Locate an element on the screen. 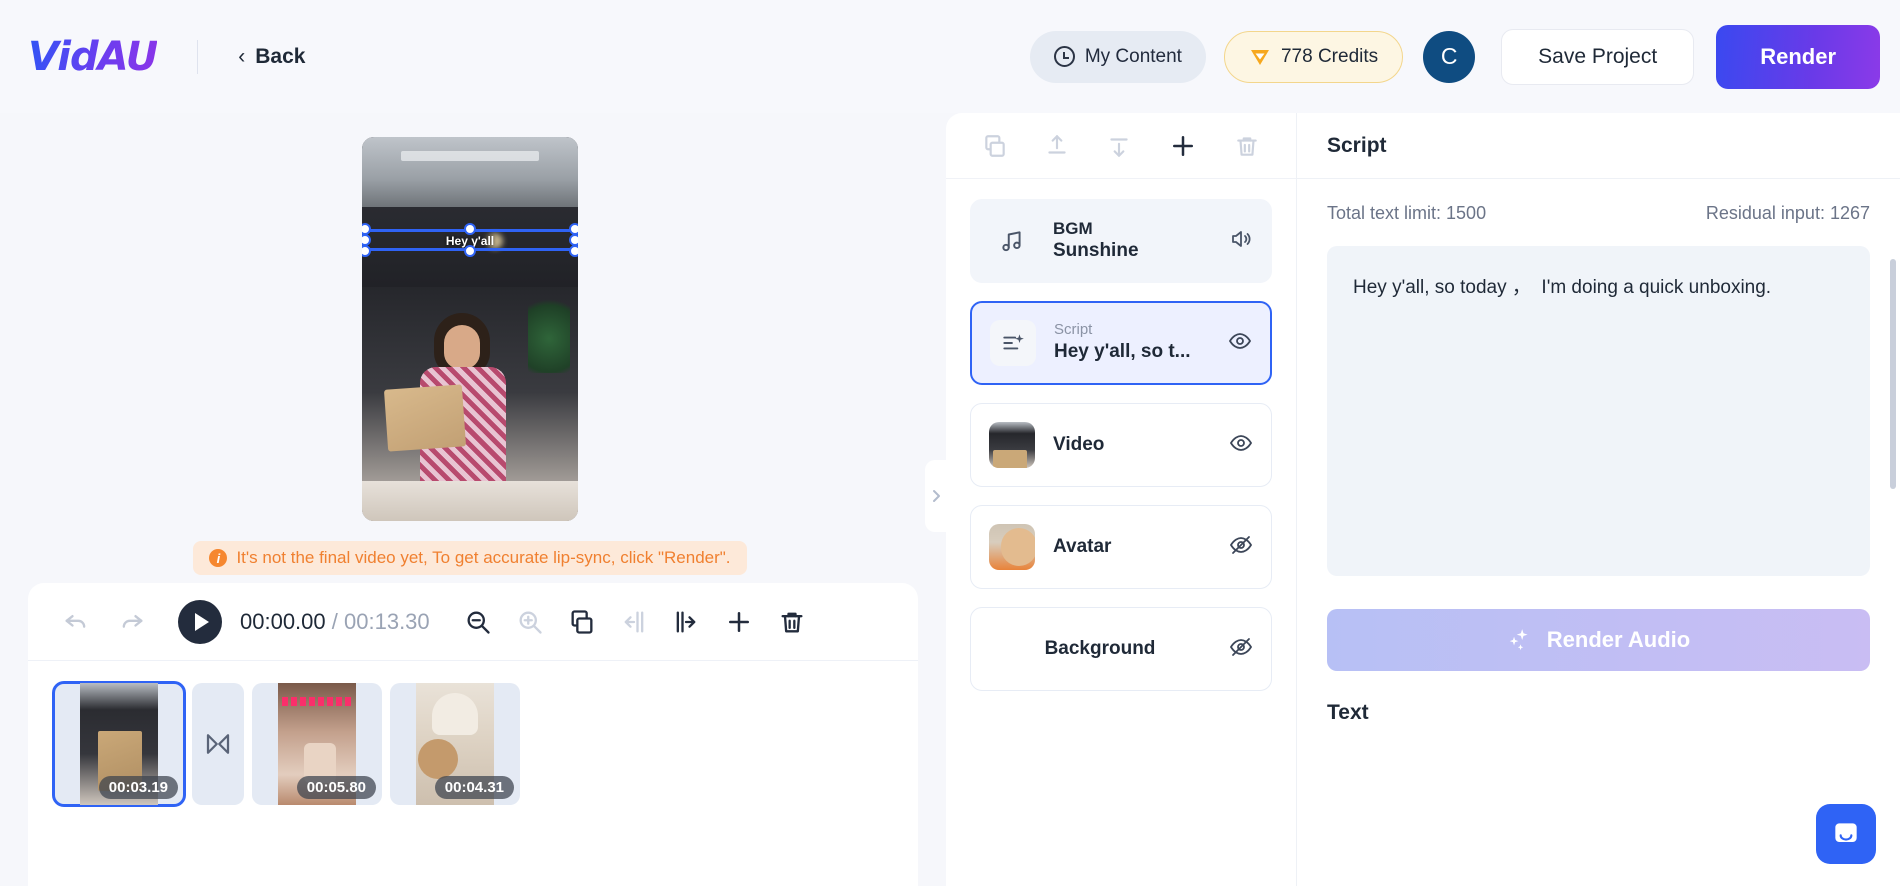 This screenshot has height=886, width=1900. back-button: ‹ Back is located at coordinates (271, 57).